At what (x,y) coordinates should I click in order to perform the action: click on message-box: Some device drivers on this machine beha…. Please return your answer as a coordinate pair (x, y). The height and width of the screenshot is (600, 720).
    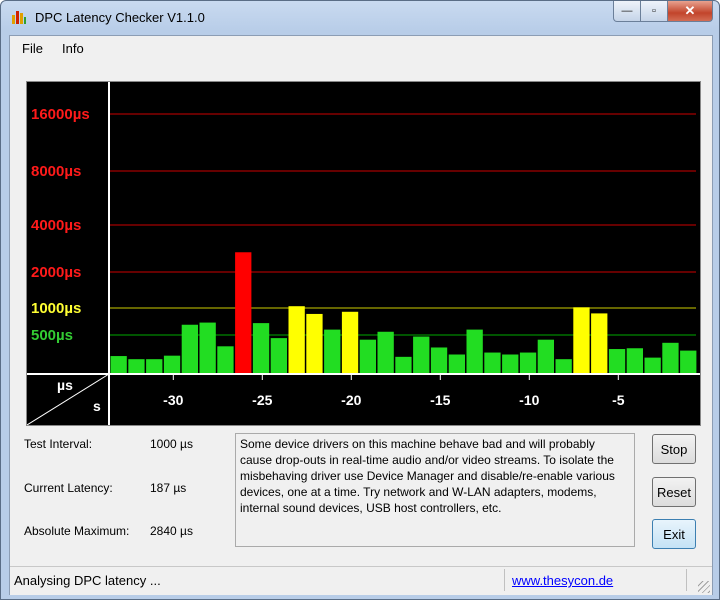
    Looking at the image, I should click on (435, 490).